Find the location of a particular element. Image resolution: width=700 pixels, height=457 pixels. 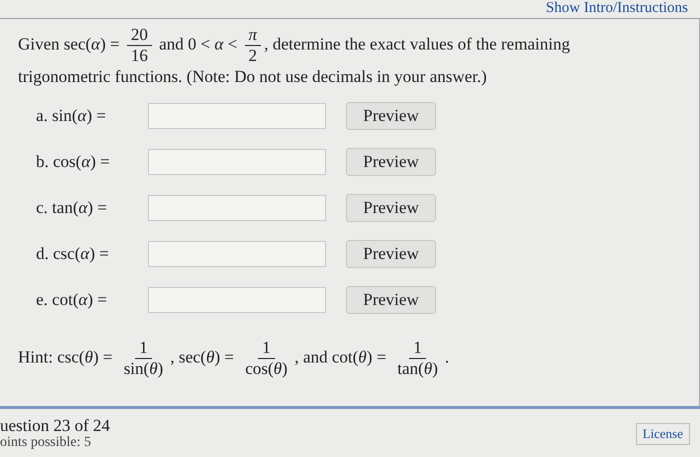

points-text: oints possible: 5 is located at coordinates (46, 443).